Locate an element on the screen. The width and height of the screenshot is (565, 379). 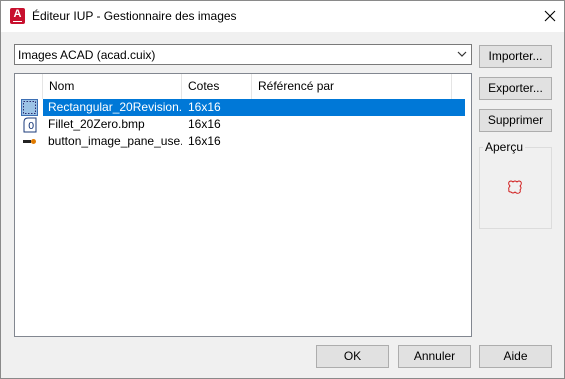
header-cotes: Cotes is located at coordinates (217, 86).